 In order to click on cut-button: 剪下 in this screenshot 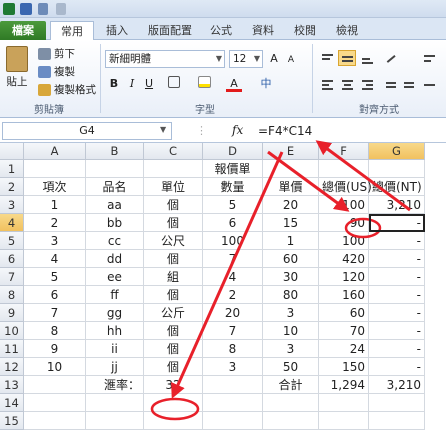, I will do `click(56, 53)`.